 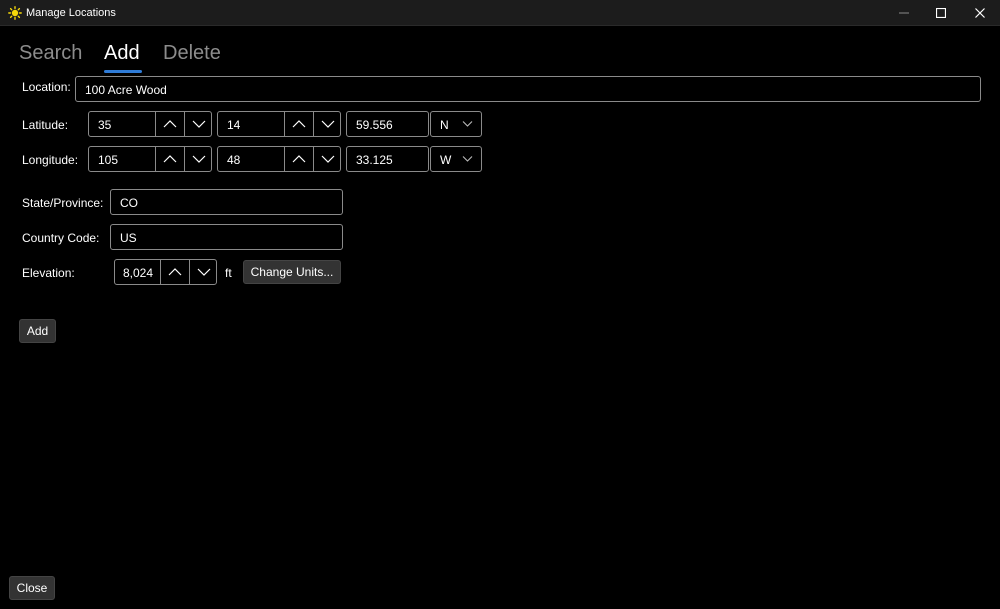 What do you see at coordinates (374, 160) in the screenshot?
I see `longitude-seconds-value: 33.125` at bounding box center [374, 160].